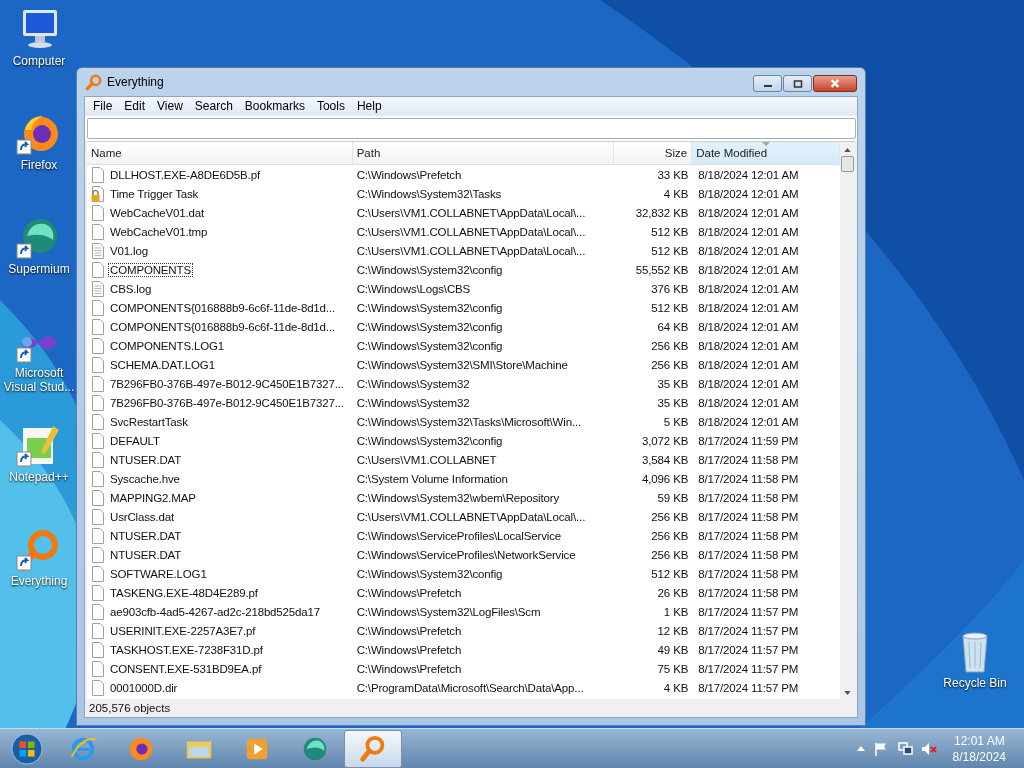 Image resolution: width=1024 pixels, height=768 pixels. I want to click on clock-time: 12:01 AM, so click(979, 740).